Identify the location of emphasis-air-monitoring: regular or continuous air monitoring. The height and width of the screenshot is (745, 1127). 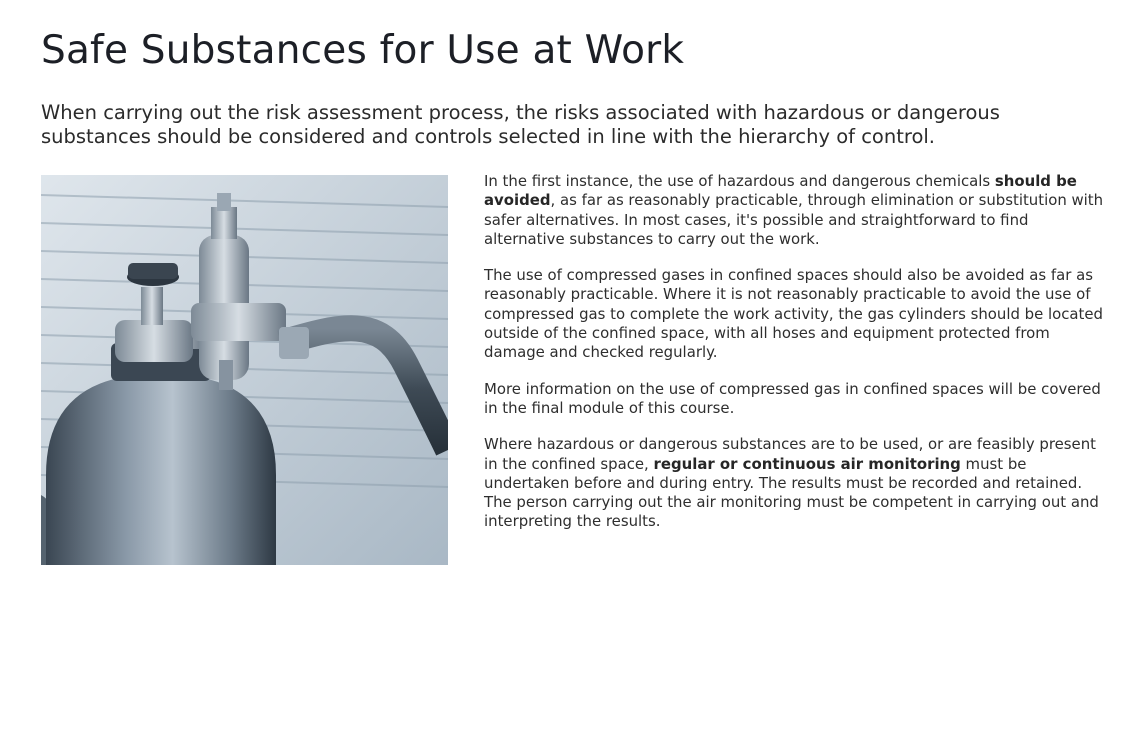
(807, 463).